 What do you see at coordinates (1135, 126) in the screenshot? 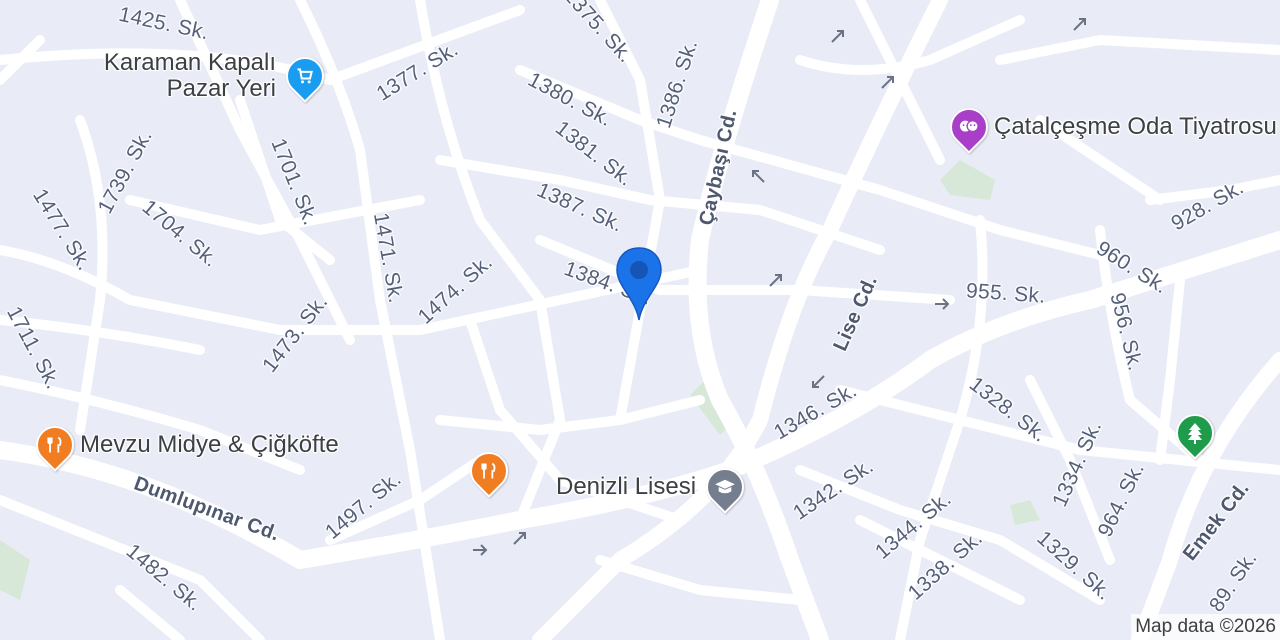
I see `poi-label: Çatalçeşme Oda Tiyatrosu` at bounding box center [1135, 126].